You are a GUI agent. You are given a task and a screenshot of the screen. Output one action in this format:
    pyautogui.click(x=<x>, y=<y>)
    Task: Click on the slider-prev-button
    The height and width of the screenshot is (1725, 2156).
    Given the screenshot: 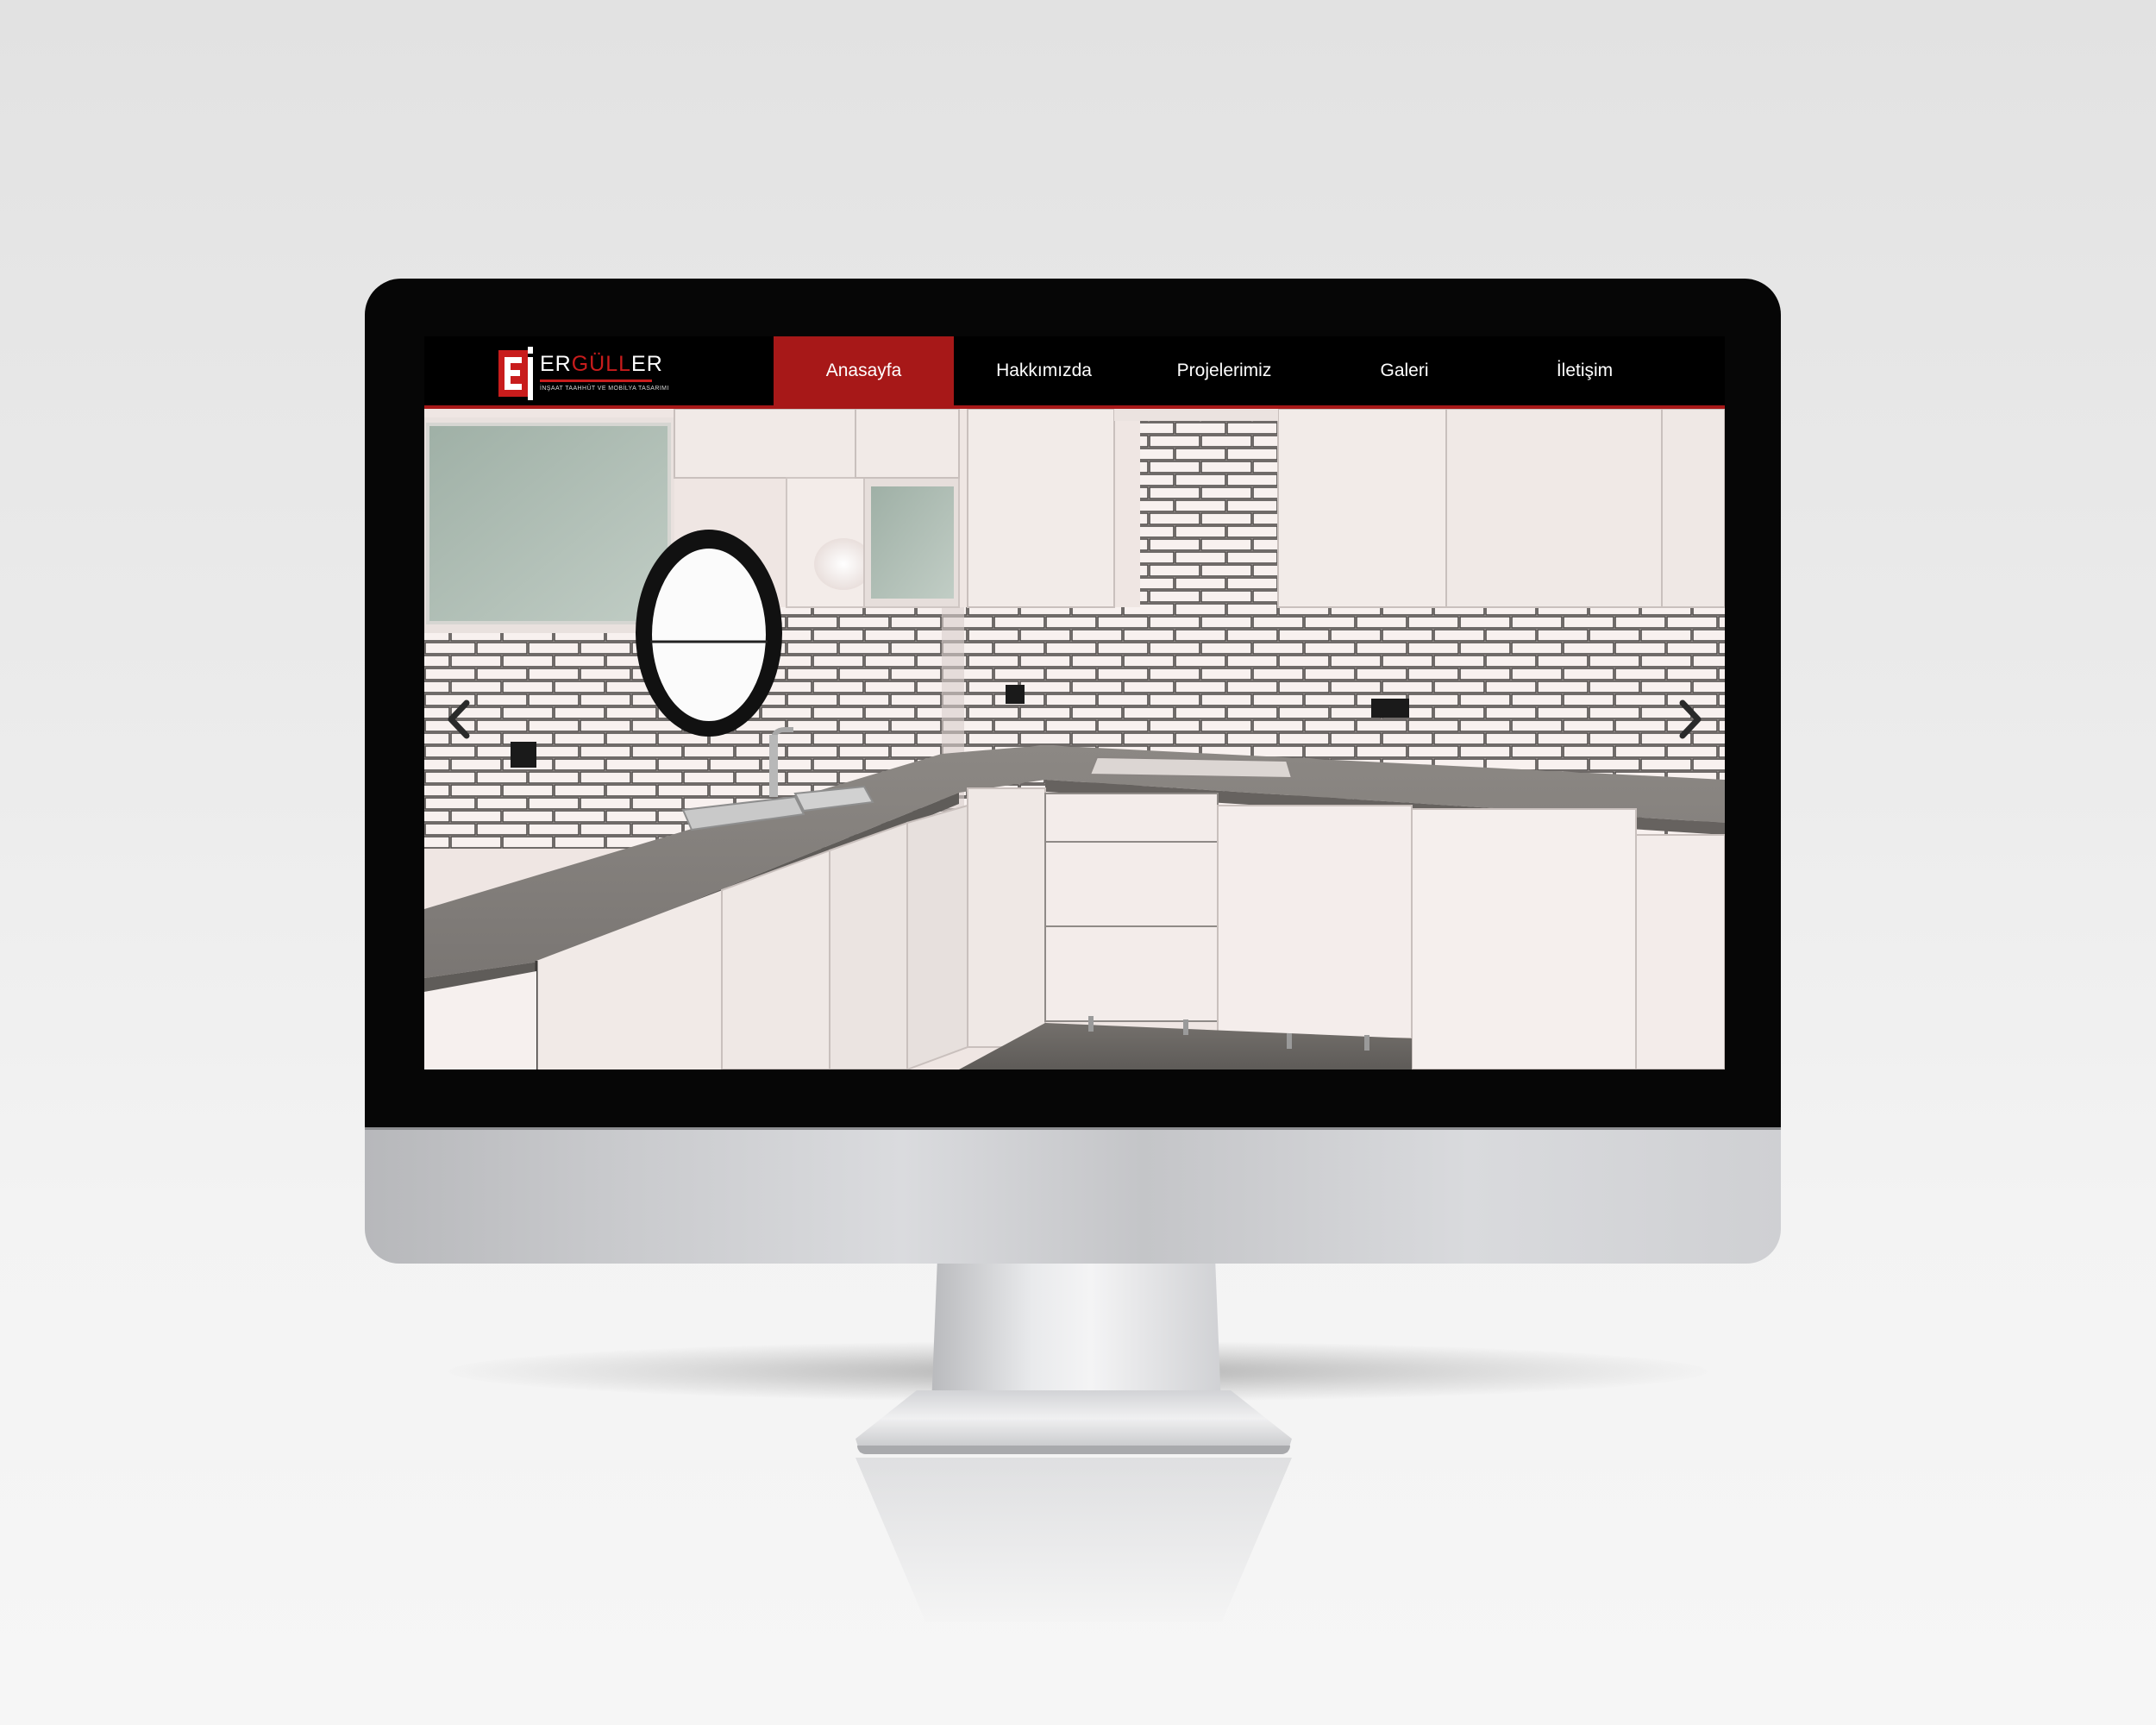 What is the action you would take?
    pyautogui.click(x=458, y=719)
    